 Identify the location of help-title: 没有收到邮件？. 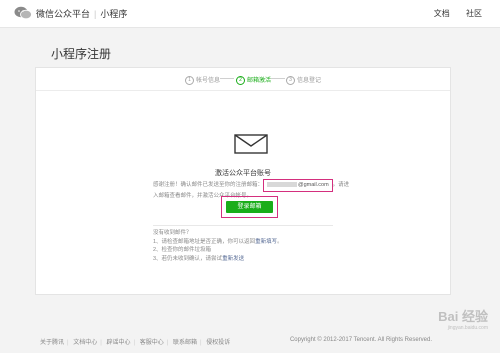
(172, 233).